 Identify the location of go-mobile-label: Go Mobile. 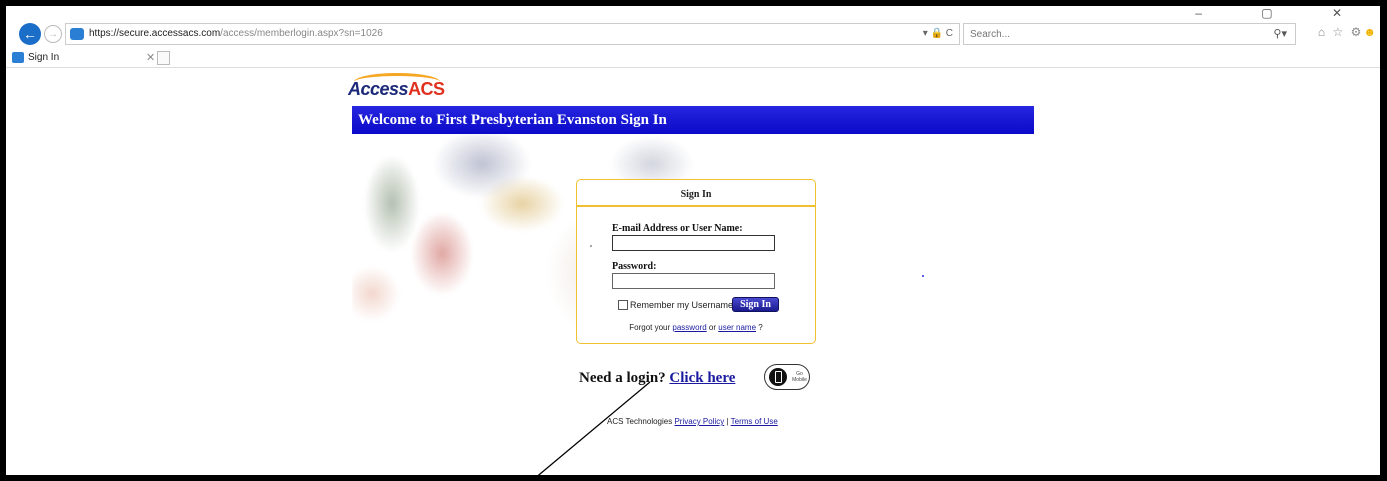
(799, 377).